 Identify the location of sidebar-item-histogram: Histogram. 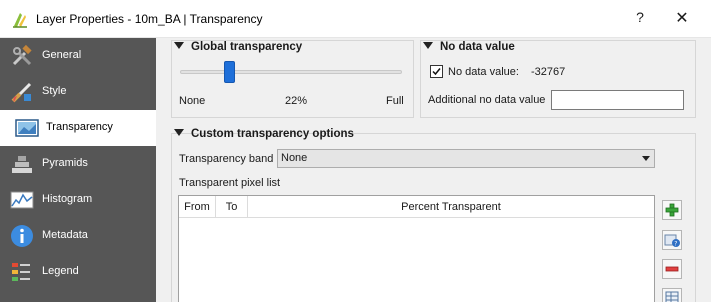
(78, 200).